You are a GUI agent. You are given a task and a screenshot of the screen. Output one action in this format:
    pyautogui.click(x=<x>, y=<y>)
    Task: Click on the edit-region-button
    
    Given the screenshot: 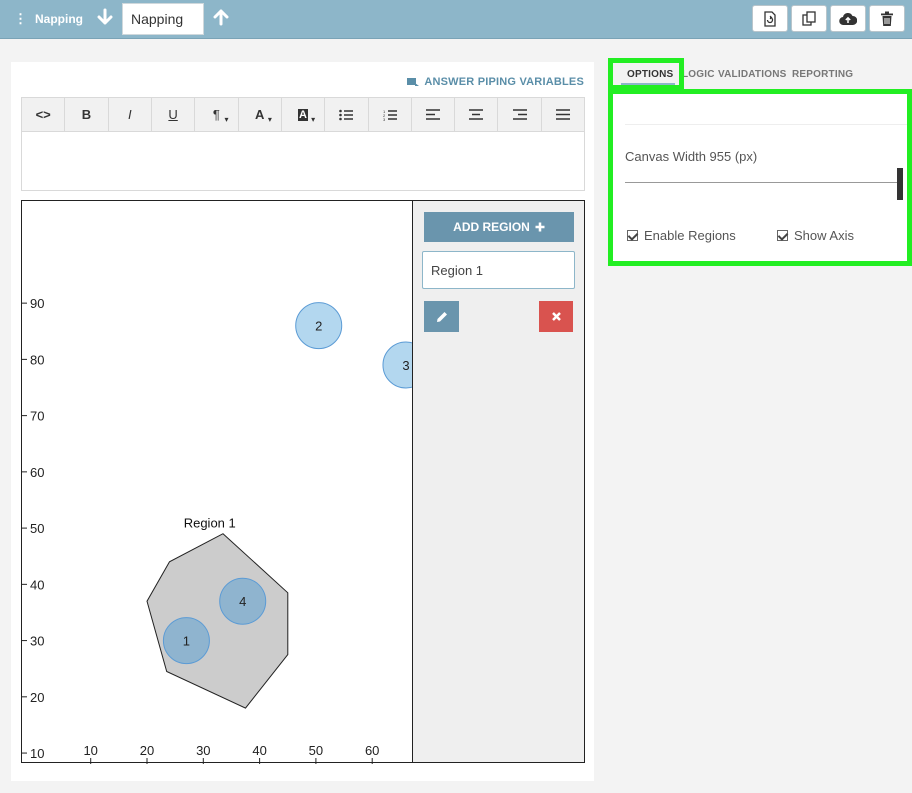 What is the action you would take?
    pyautogui.click(x=441, y=316)
    